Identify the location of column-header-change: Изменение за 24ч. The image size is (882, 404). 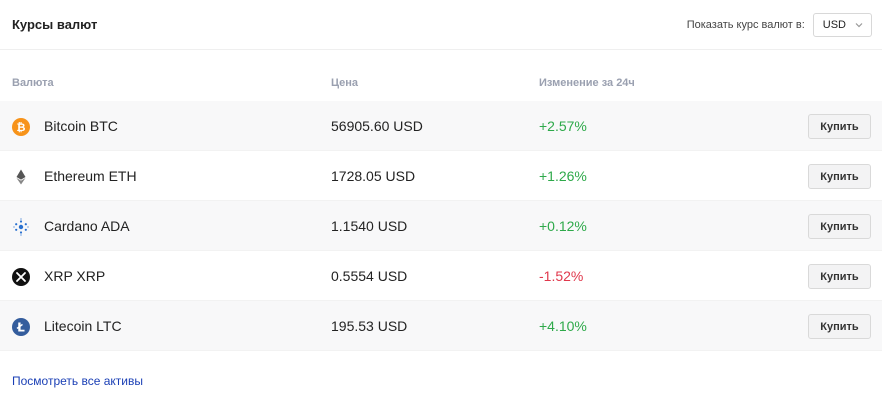
(587, 83).